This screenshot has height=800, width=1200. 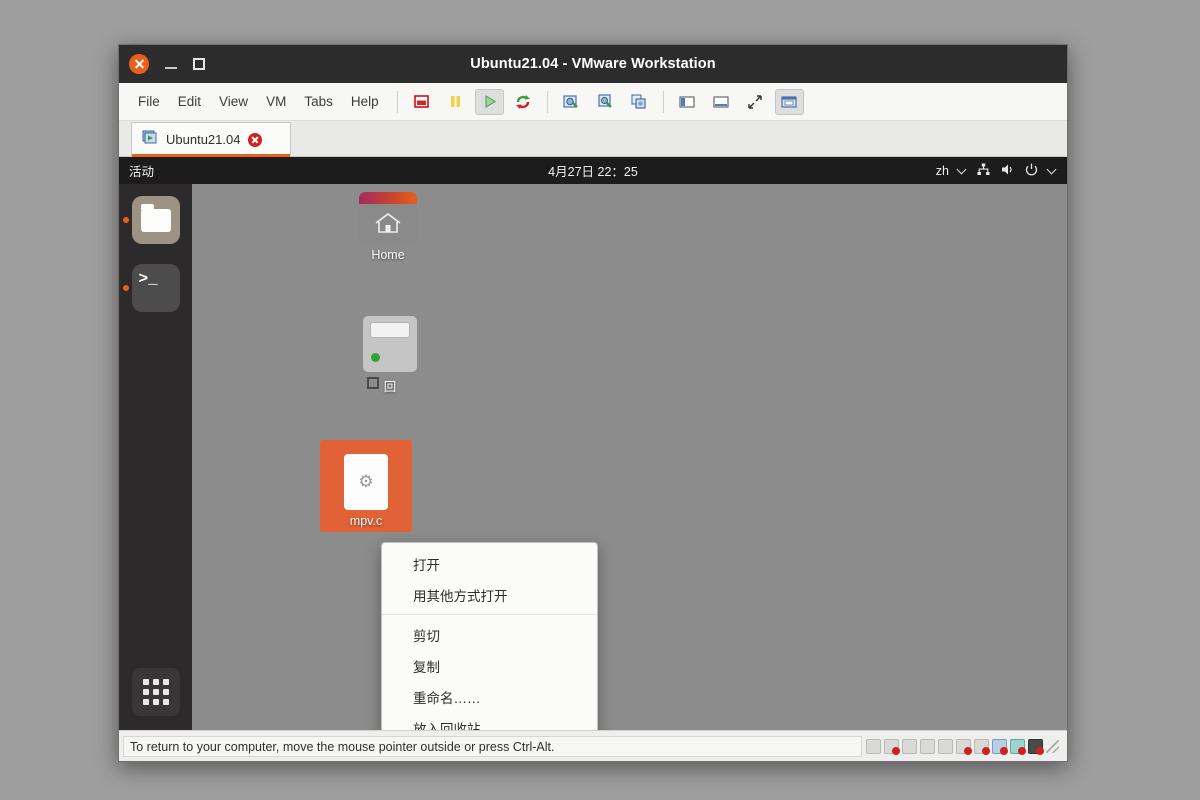 I want to click on status-tray, so click(x=966, y=746).